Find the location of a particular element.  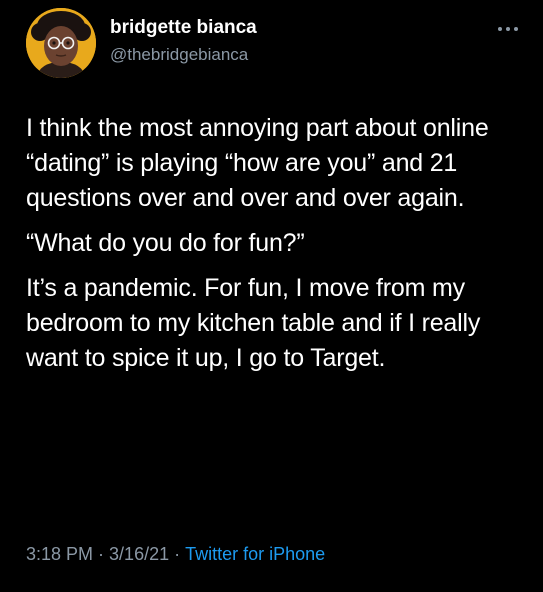

display-name: bridgette bianca is located at coordinates (183, 28).